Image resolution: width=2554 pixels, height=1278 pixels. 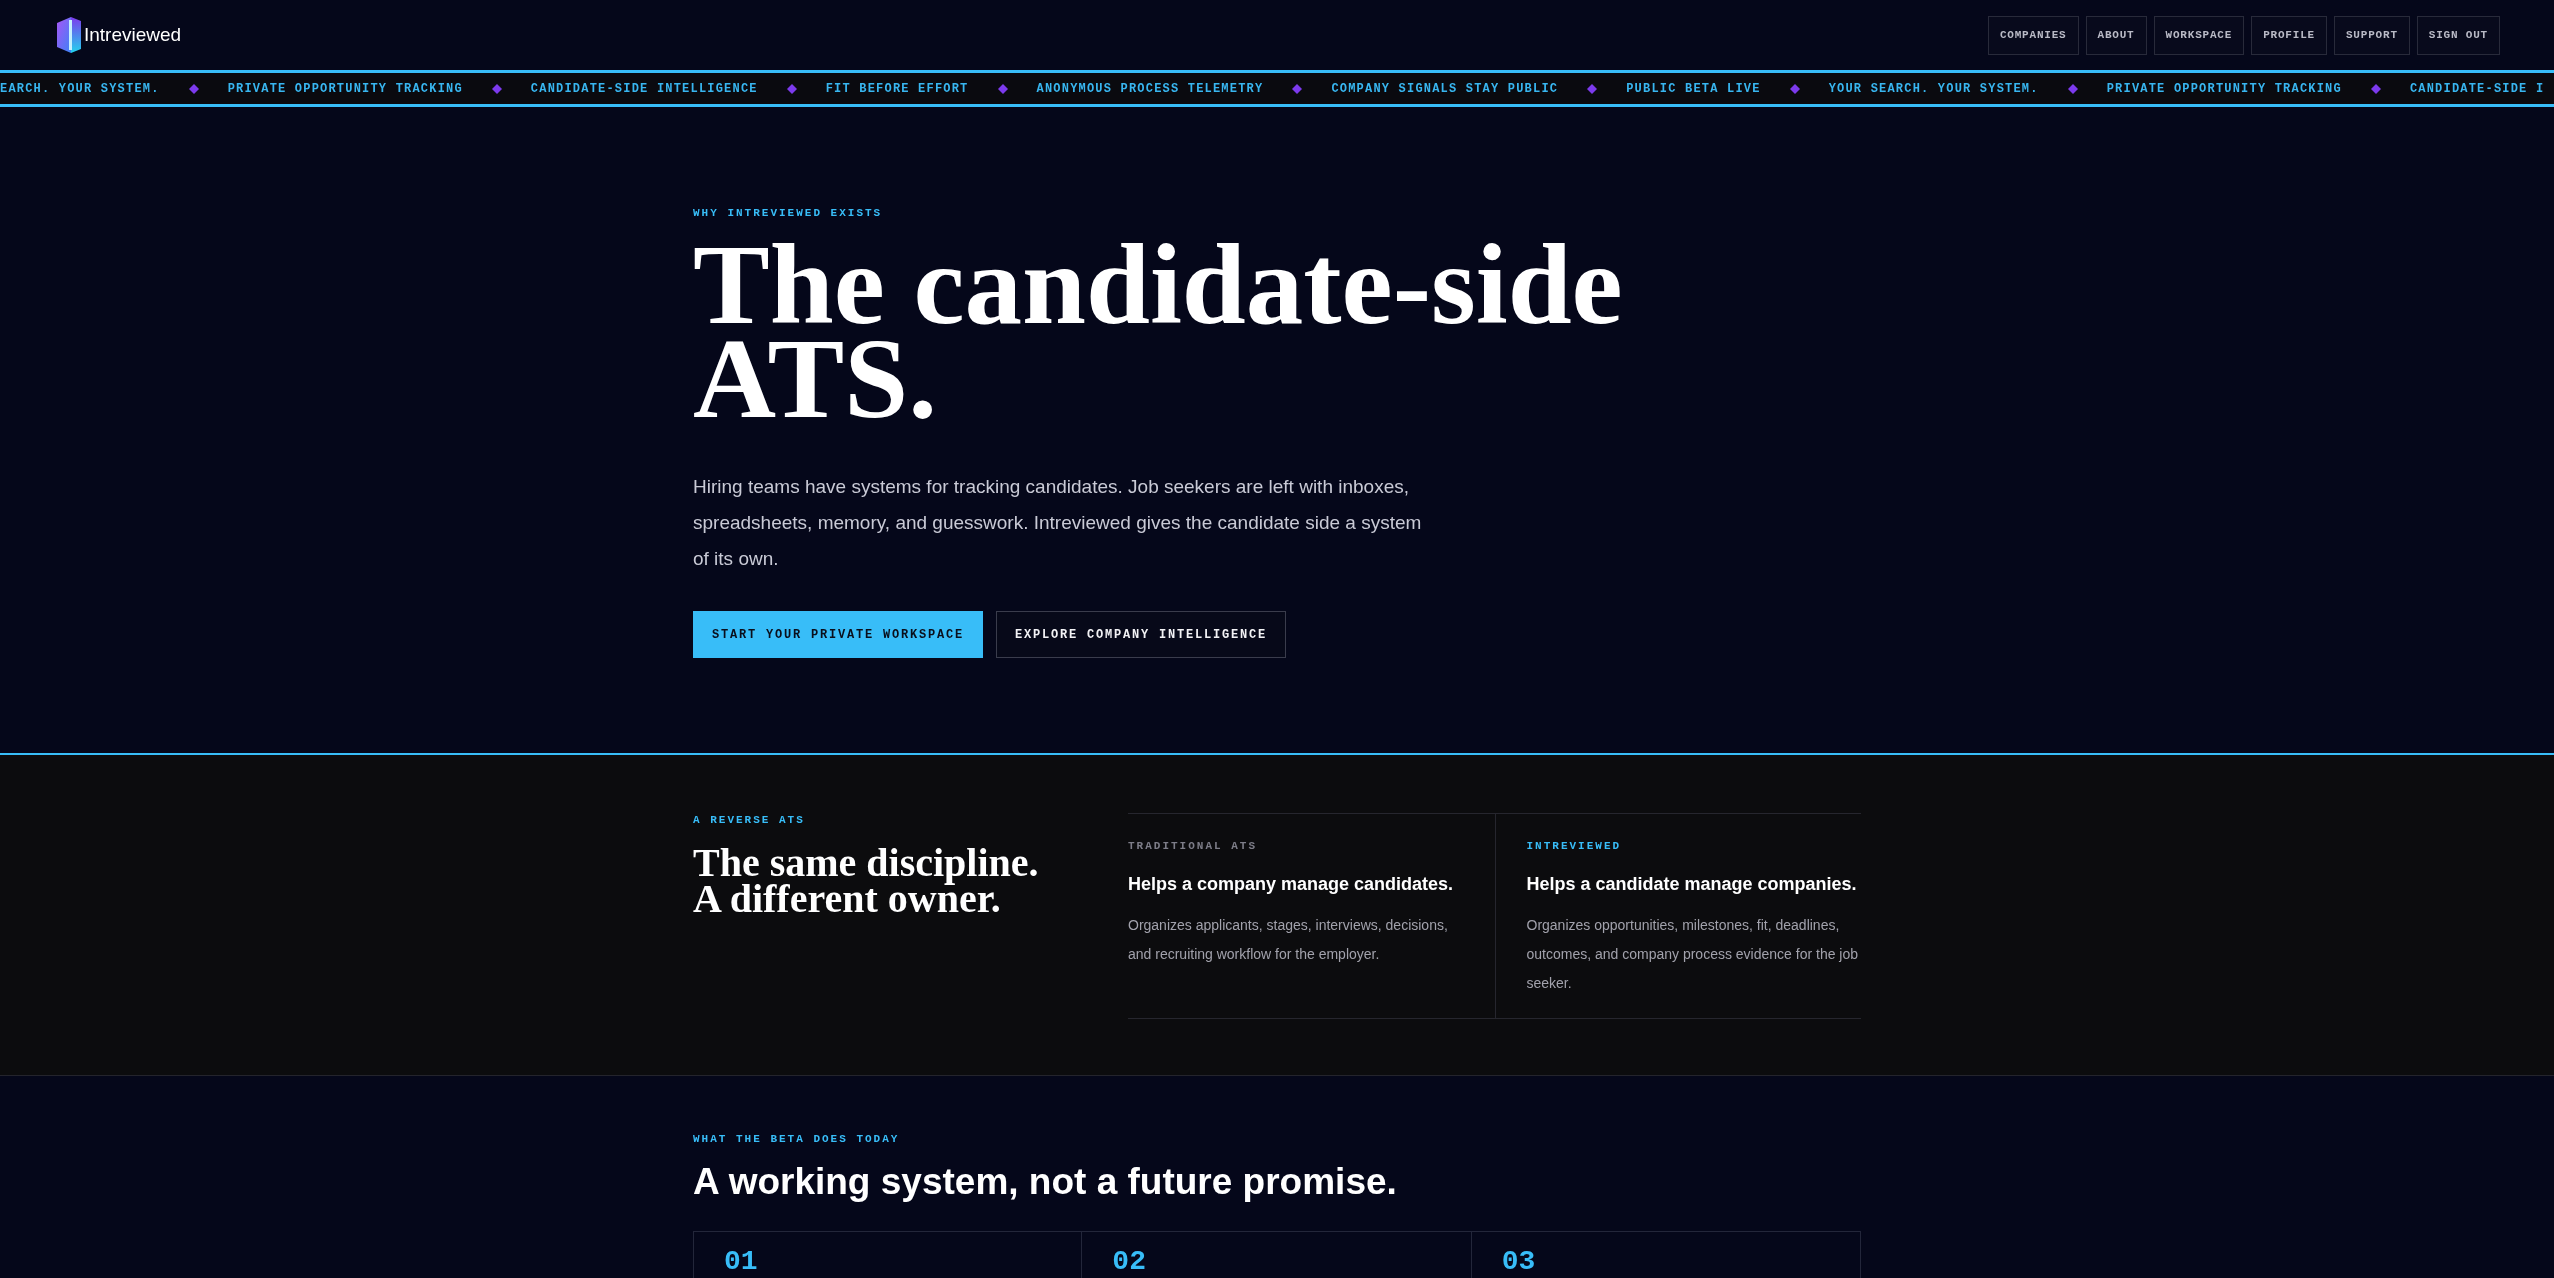 What do you see at coordinates (80, 89) in the screenshot?
I see `ticker-text: EARCH. YOUR SYSTEM.` at bounding box center [80, 89].